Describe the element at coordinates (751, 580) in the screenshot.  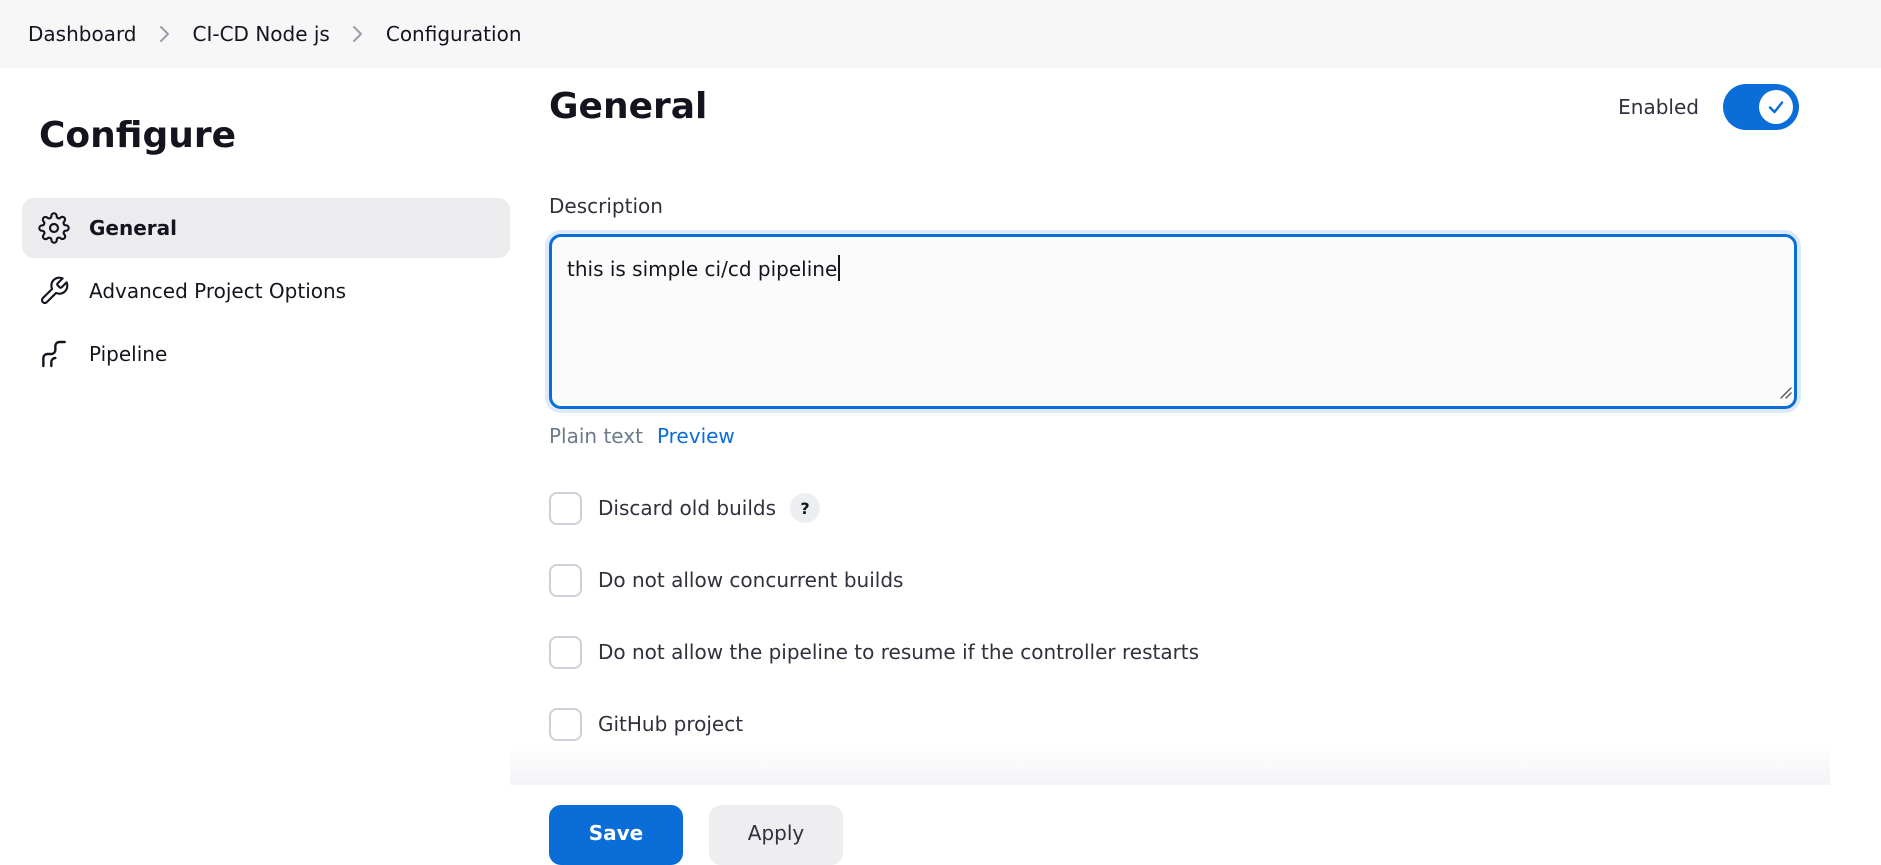
I see `option-label: Do not allow concurrent builds` at that location.